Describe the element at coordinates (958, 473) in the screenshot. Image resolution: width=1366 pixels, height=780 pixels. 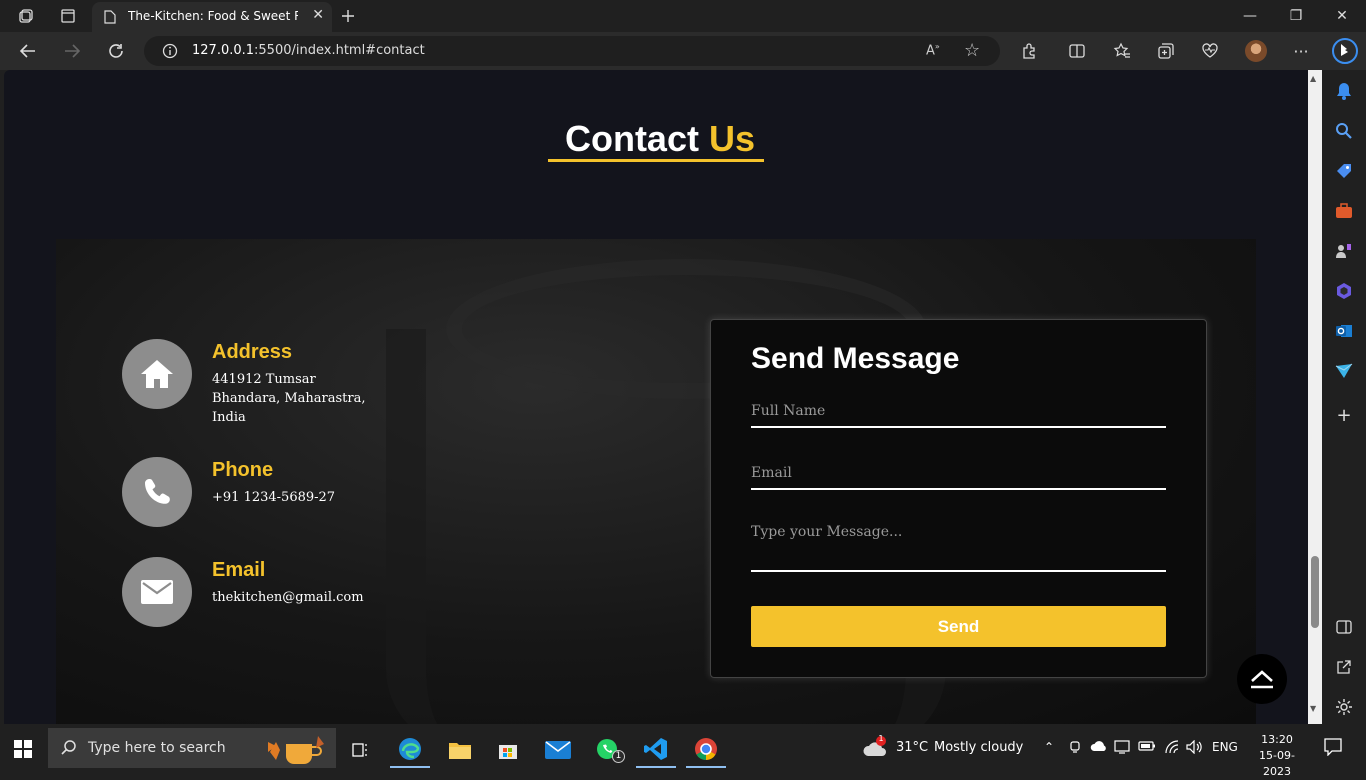
I see `email-input` at that location.